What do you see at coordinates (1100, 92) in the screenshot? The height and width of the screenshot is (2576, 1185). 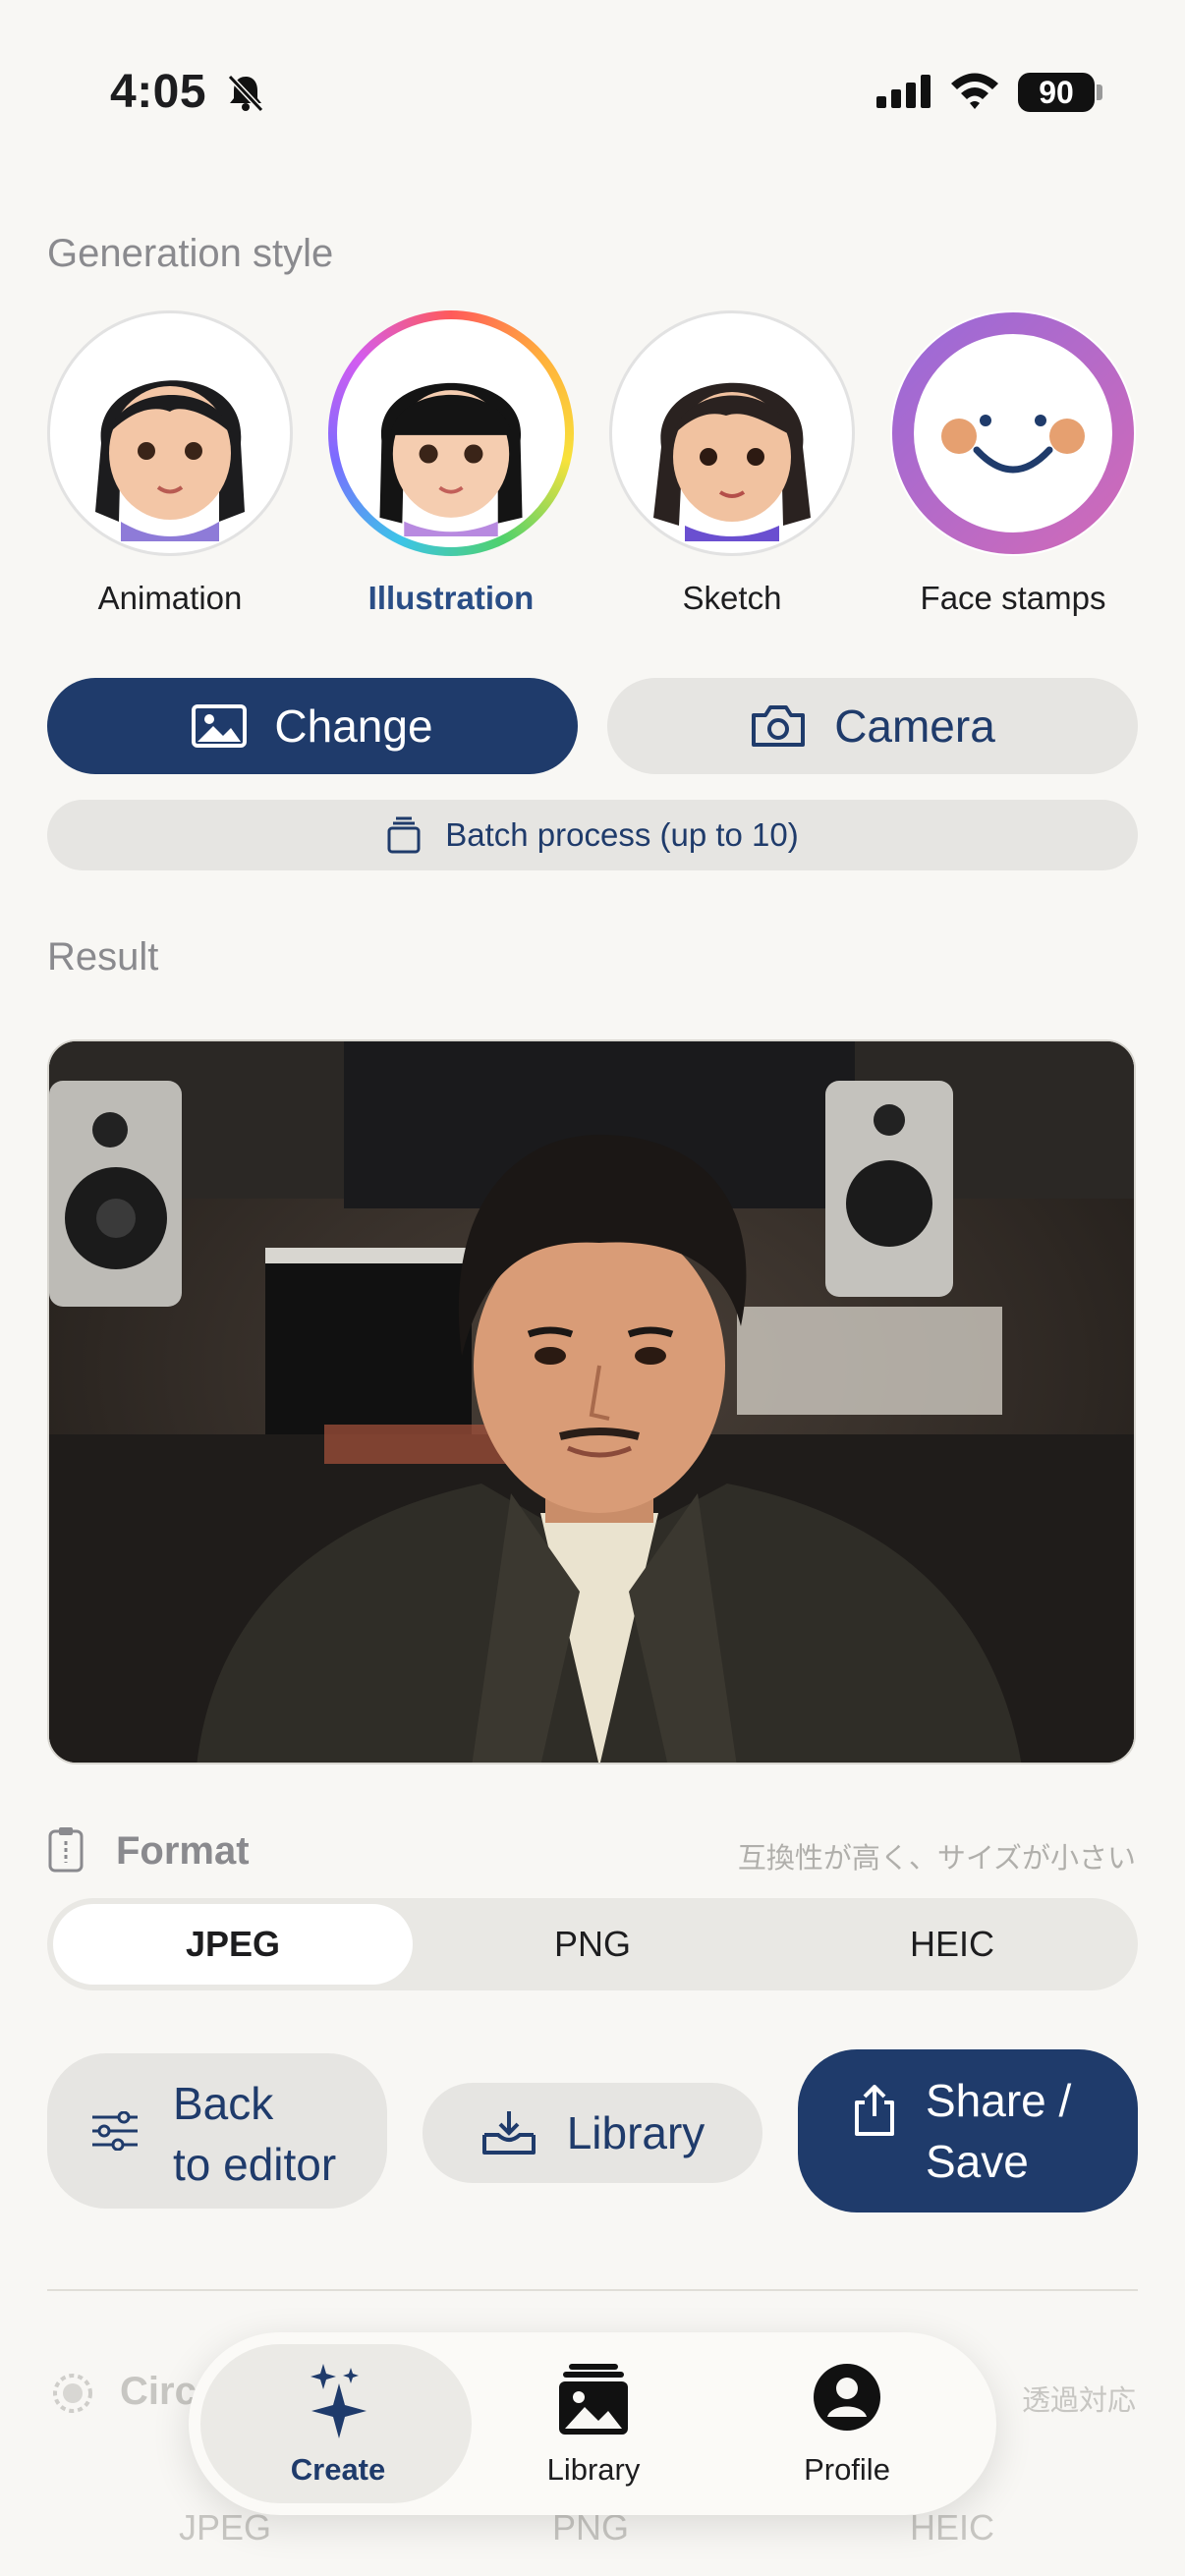 I see `battery-tip` at bounding box center [1100, 92].